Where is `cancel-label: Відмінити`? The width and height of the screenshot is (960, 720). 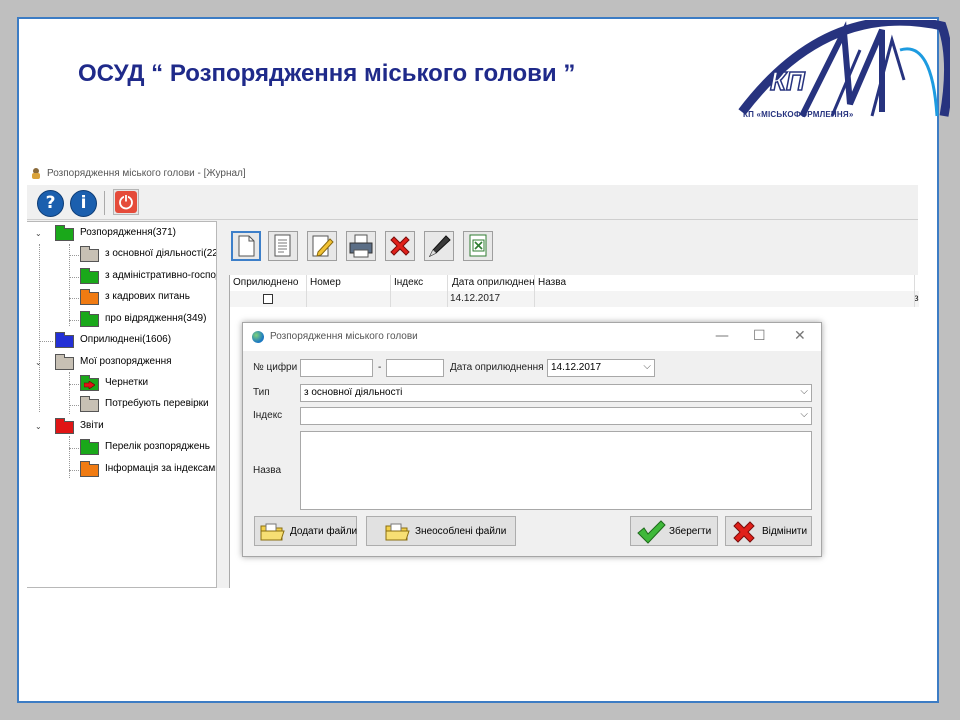
cancel-label: Відмінити is located at coordinates (785, 531).